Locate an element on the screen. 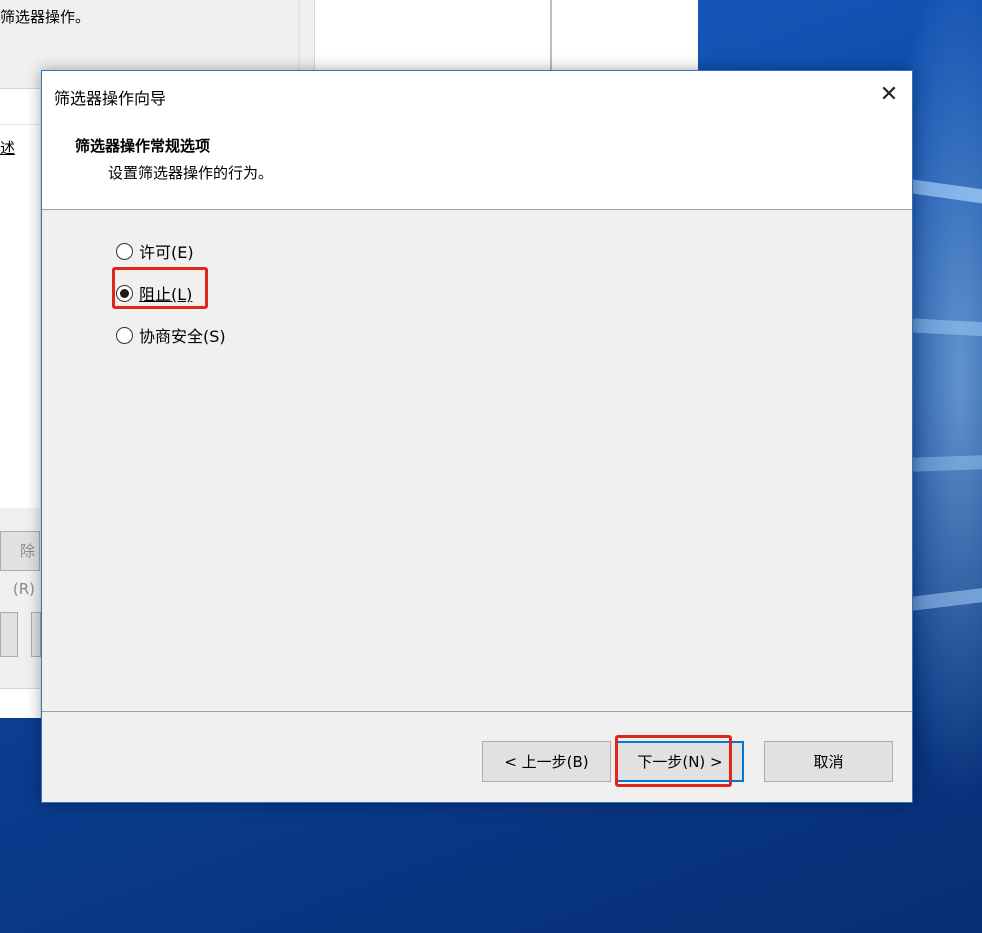  next-button: 下一步(N) > is located at coordinates (680, 761).